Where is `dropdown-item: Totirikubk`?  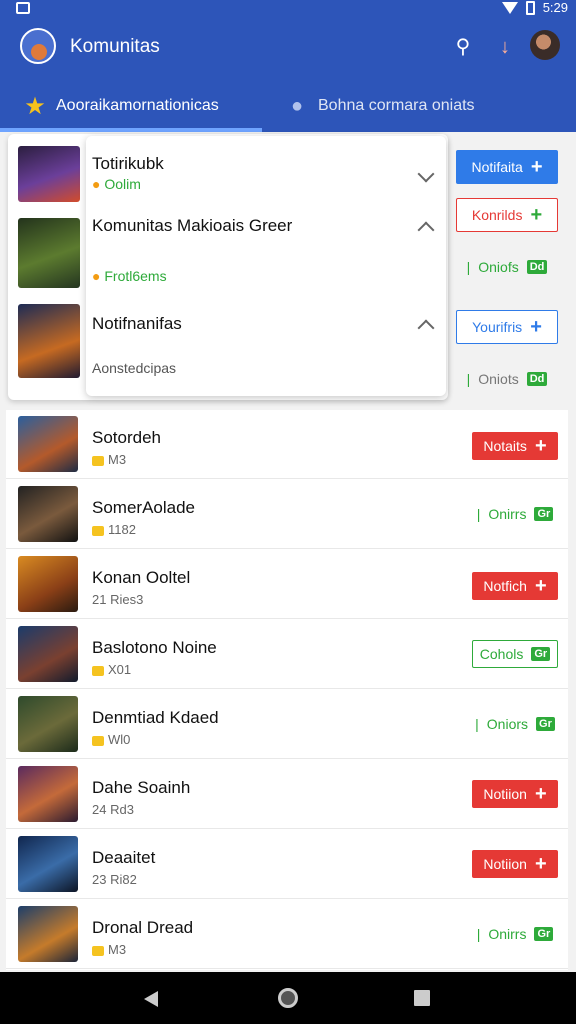 dropdown-item: Totirikubk is located at coordinates (128, 164).